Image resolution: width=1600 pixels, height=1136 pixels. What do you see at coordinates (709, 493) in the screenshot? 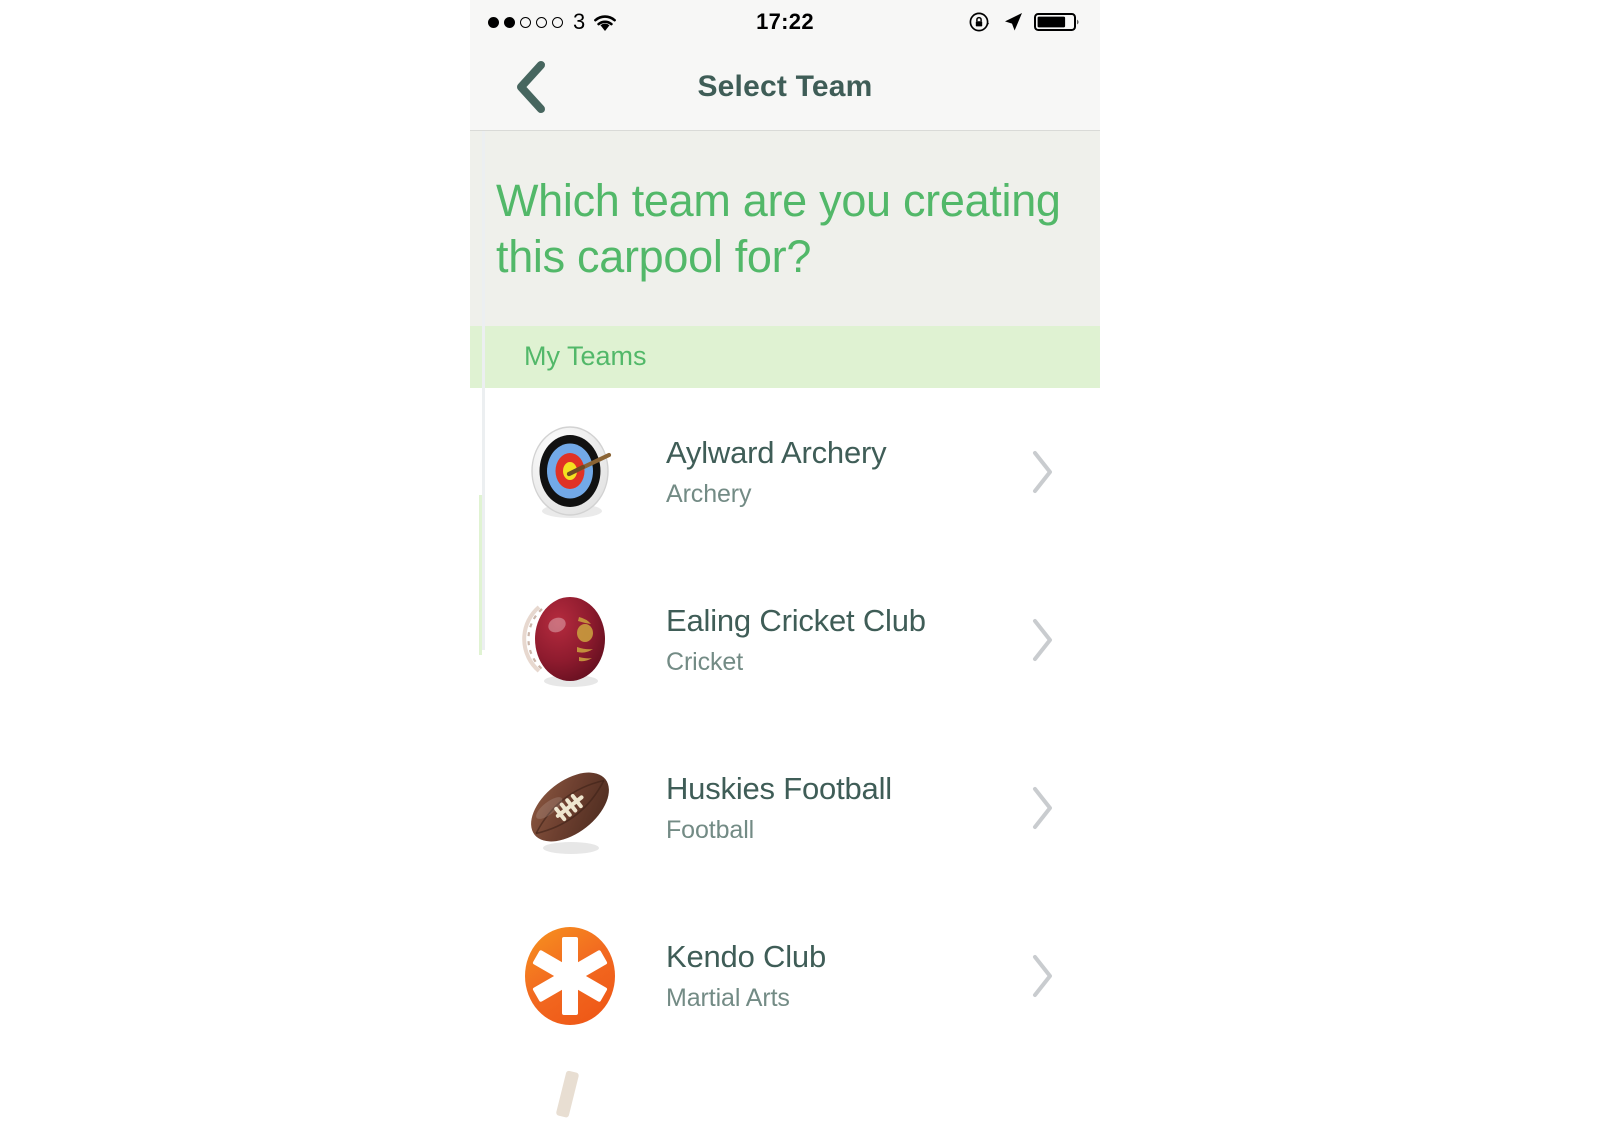
I see `team-sport: Archery` at bounding box center [709, 493].